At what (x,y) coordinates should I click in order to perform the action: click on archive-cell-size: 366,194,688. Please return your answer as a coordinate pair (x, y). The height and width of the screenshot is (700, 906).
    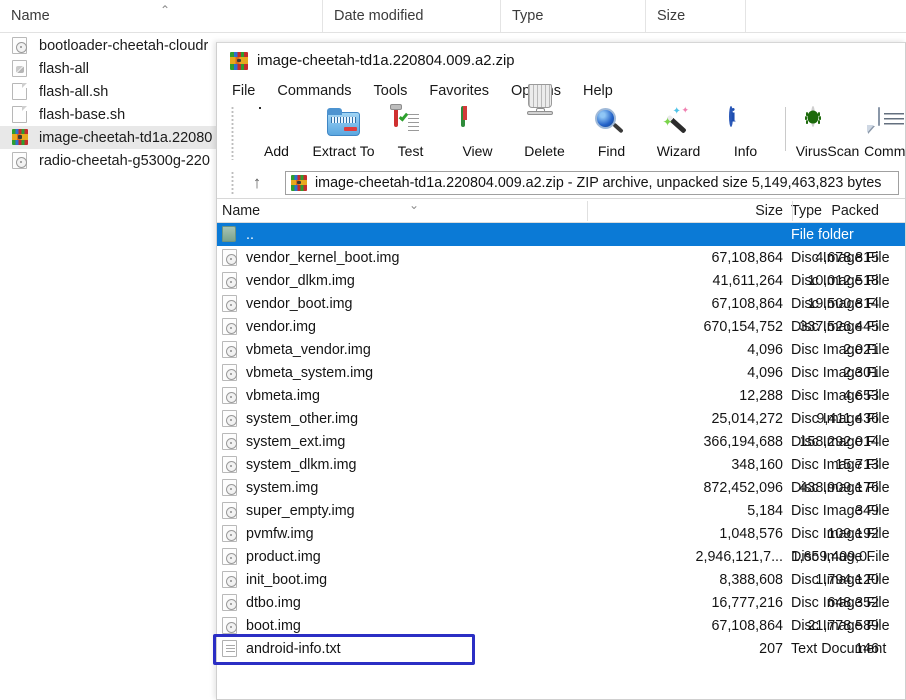
    Looking at the image, I should click on (743, 441).